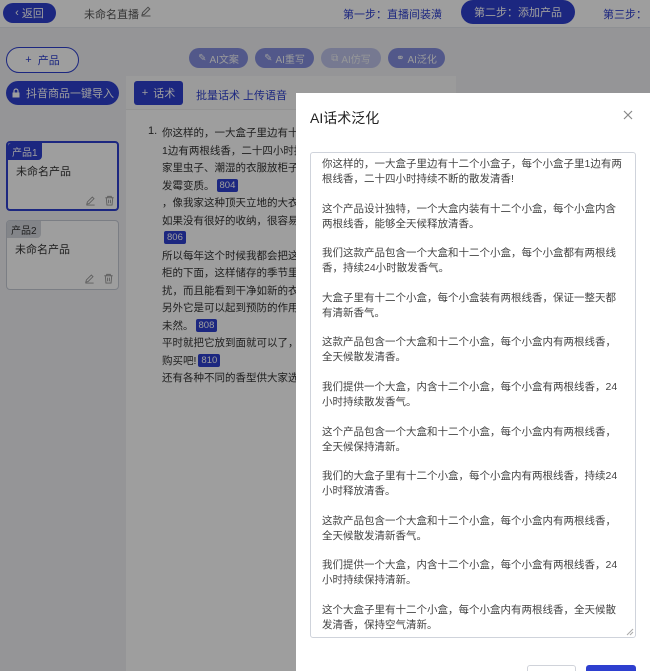  I want to click on generalized-paragraph: 这款产品包含一个大盒和十二个小盒，每个小盒内有两根线香，全天候散发清新香气。, so click(469, 528).